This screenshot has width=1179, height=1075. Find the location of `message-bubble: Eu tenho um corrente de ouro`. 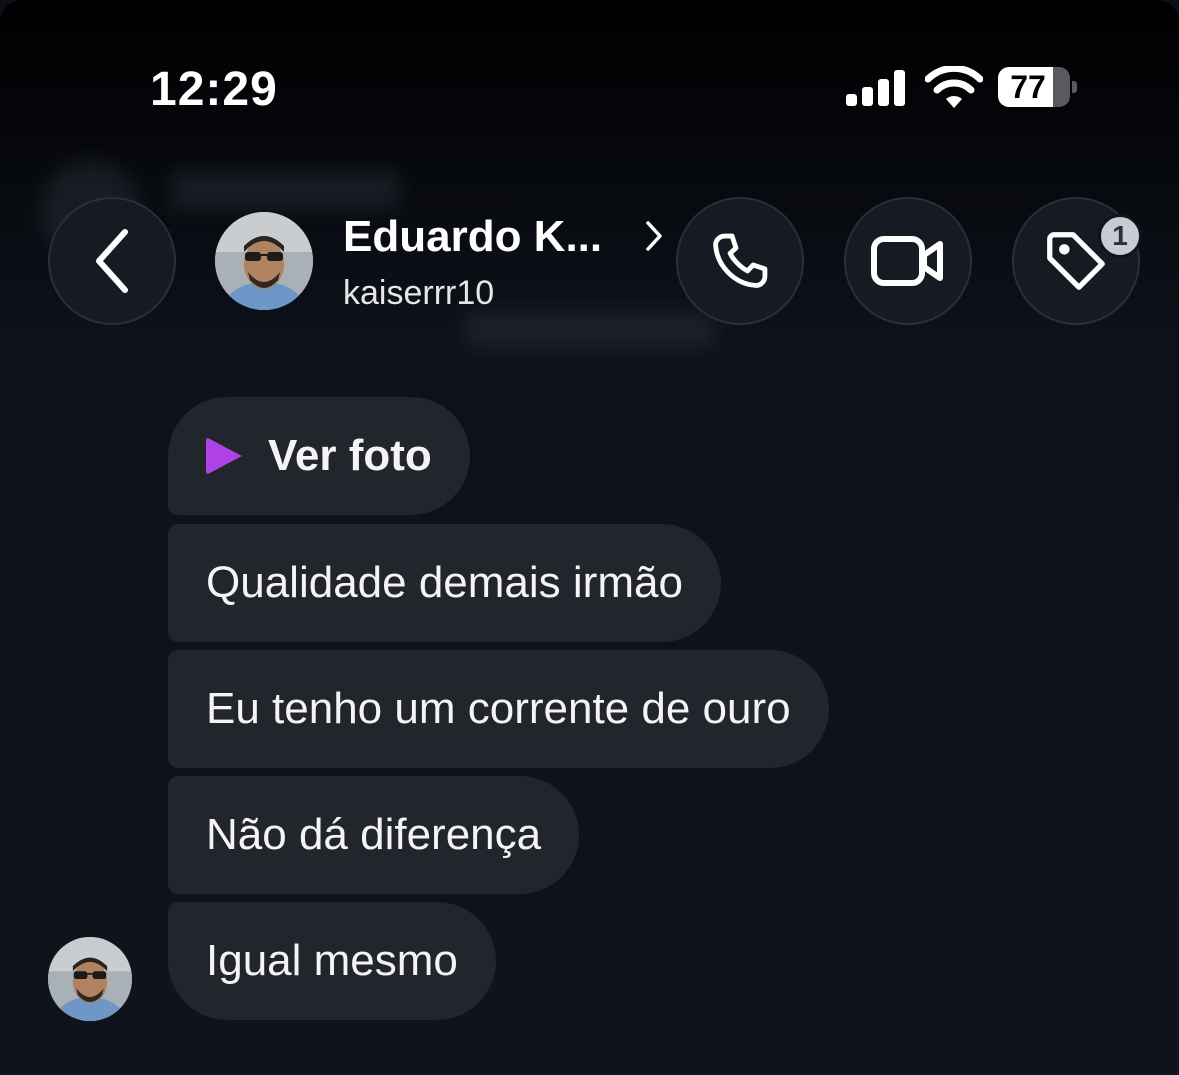

message-bubble: Eu tenho um corrente de ouro is located at coordinates (498, 709).